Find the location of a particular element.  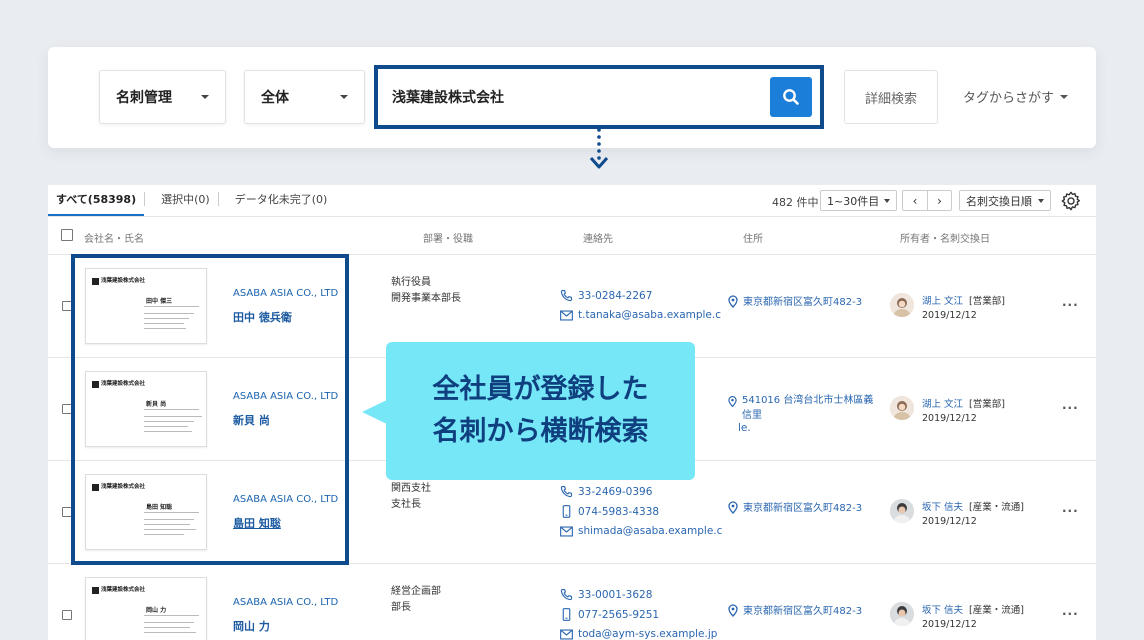

page-range-dropdown: 1~30件目 is located at coordinates (859, 200).